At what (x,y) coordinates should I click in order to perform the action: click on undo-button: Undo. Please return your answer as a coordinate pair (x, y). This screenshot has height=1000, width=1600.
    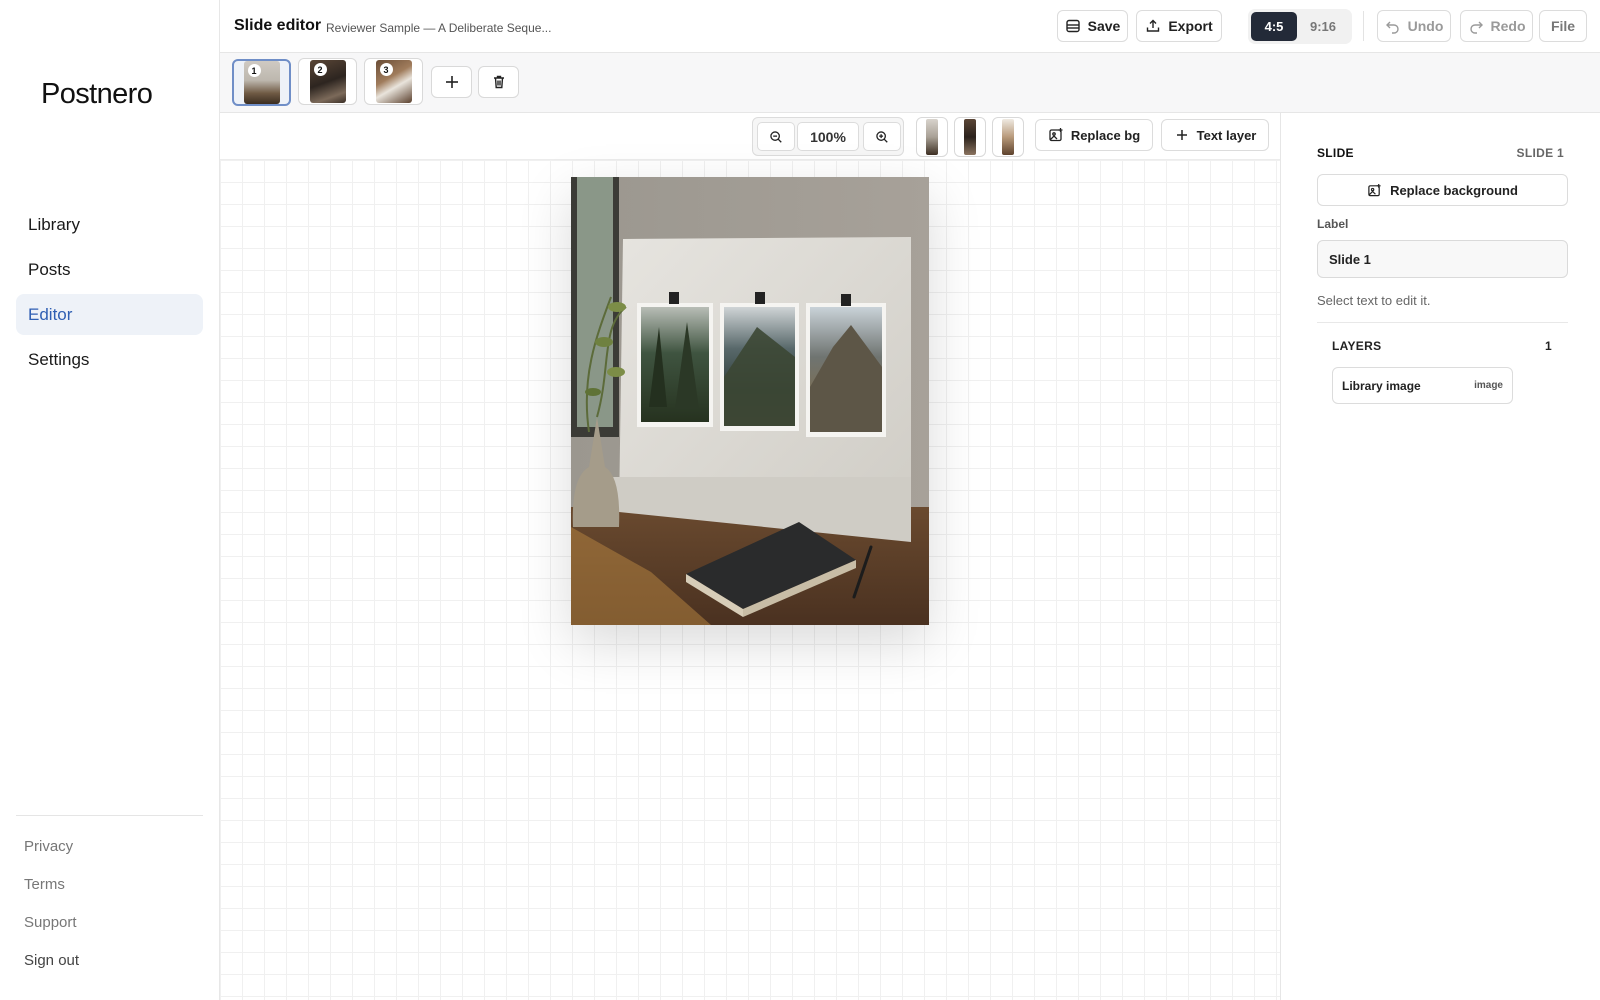
    Looking at the image, I should click on (1414, 26).